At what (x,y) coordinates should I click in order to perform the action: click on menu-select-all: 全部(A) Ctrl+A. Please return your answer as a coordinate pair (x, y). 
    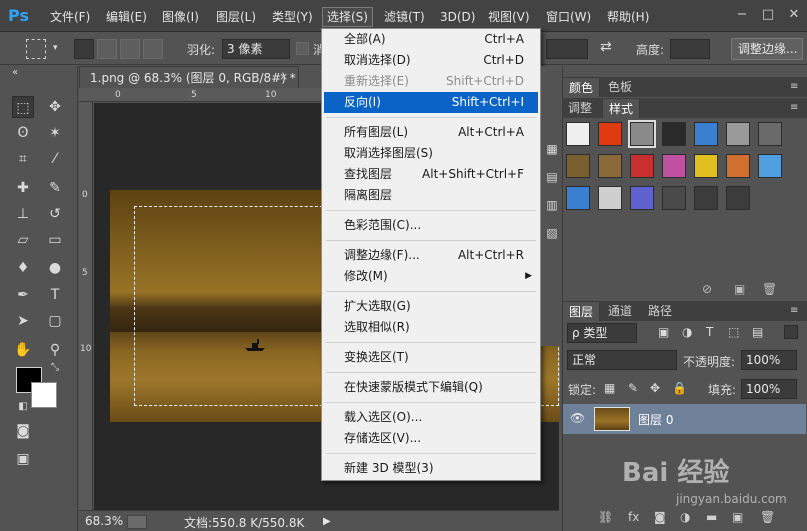
    Looking at the image, I should click on (431, 39).